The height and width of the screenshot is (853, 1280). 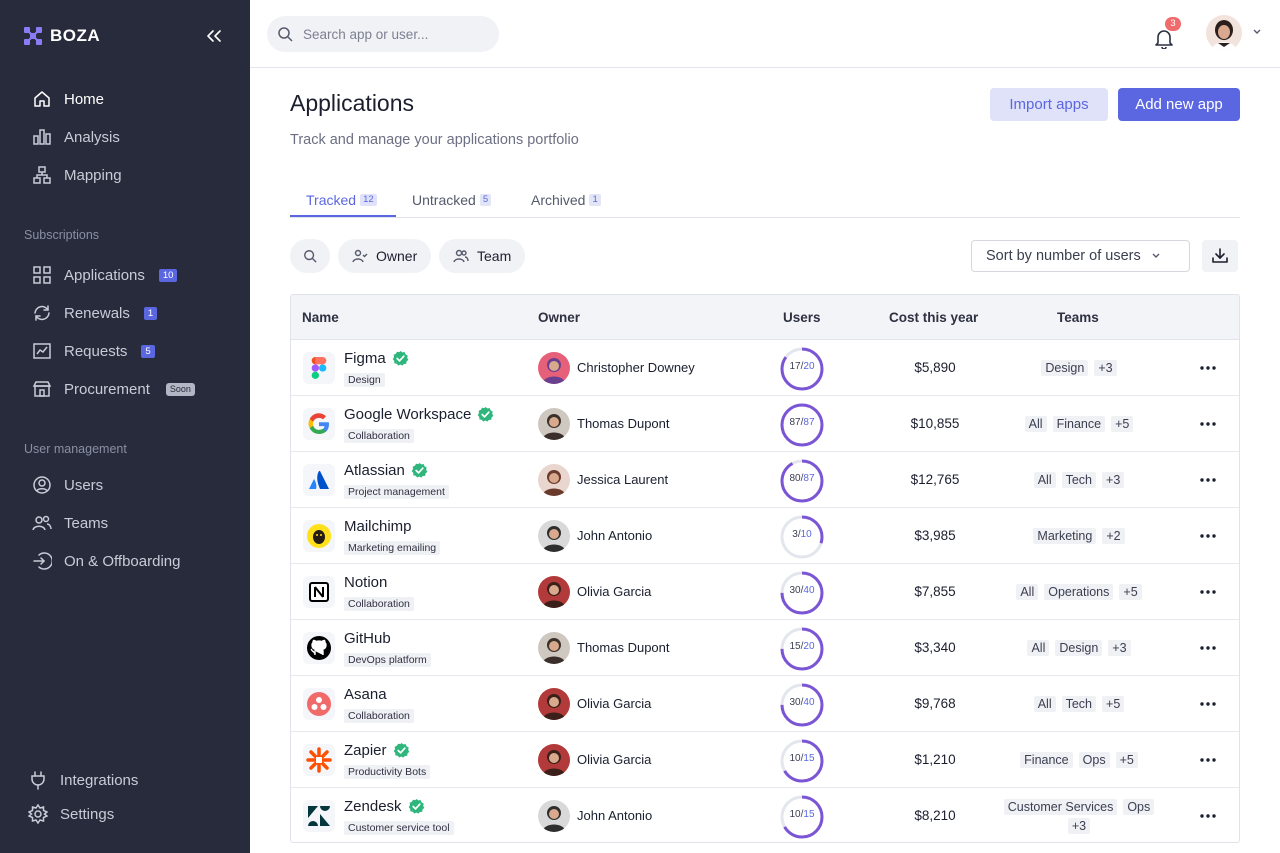 I want to click on column-header-name: Name, so click(x=320, y=317).